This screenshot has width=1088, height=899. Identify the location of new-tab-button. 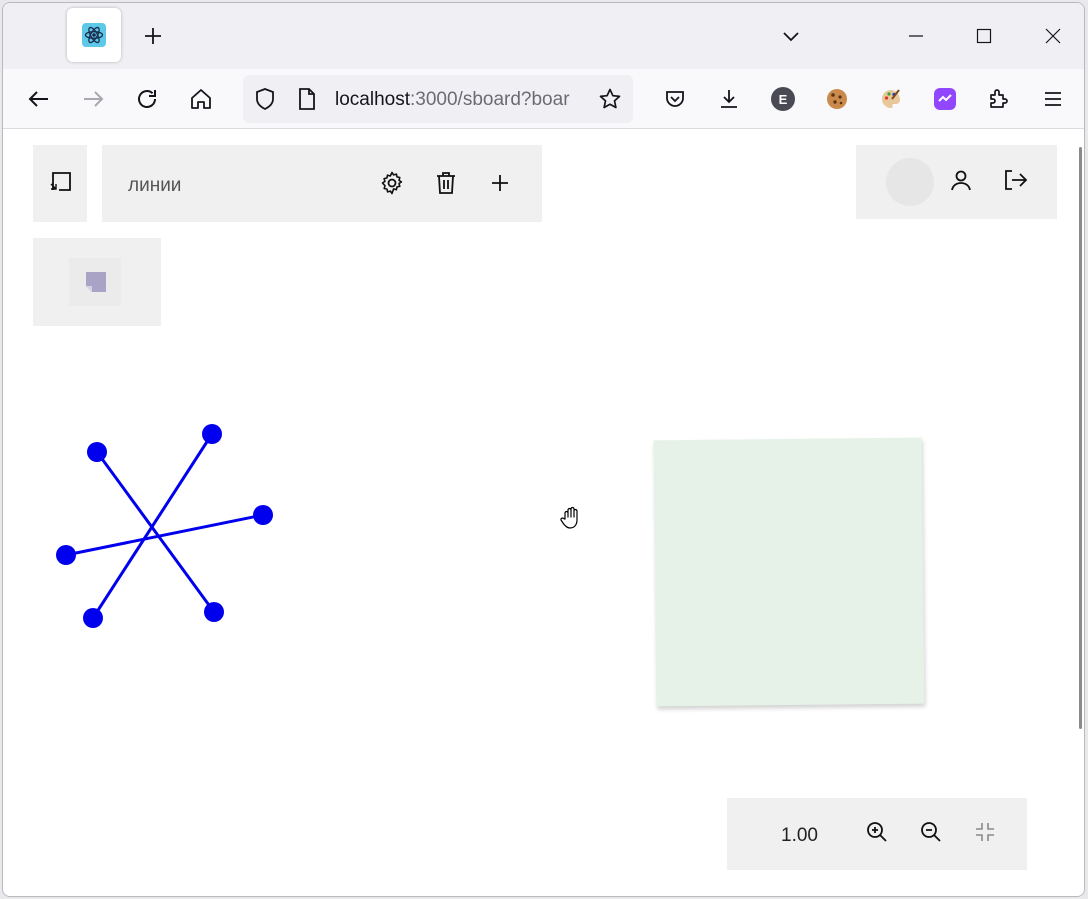
(153, 36).